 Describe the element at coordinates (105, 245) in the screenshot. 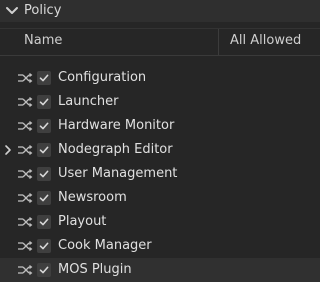

I see `list-item-label: Cook Manager` at that location.